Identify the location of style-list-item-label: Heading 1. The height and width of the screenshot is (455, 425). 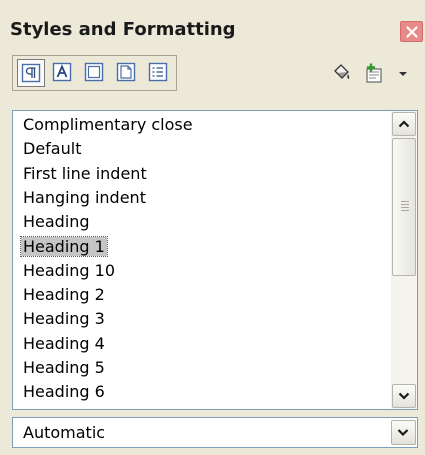
(64, 246).